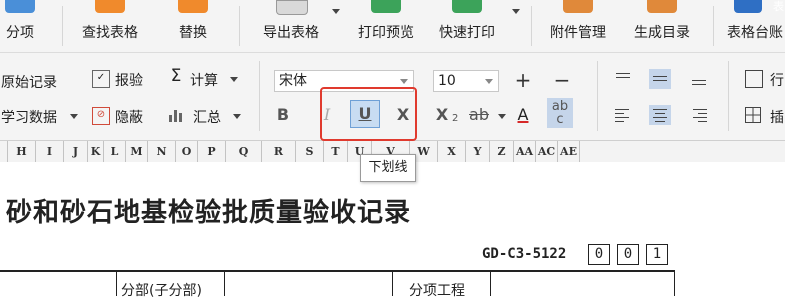 The height and width of the screenshot is (300, 785). I want to click on ledger-icon, so click(748, 6).